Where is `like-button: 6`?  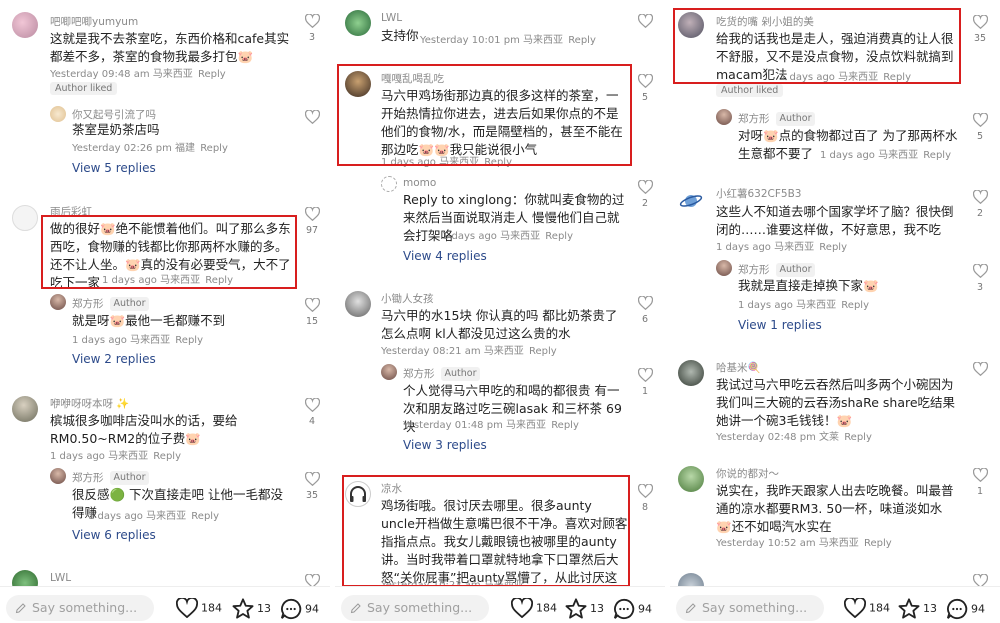 like-button: 6 is located at coordinates (645, 310).